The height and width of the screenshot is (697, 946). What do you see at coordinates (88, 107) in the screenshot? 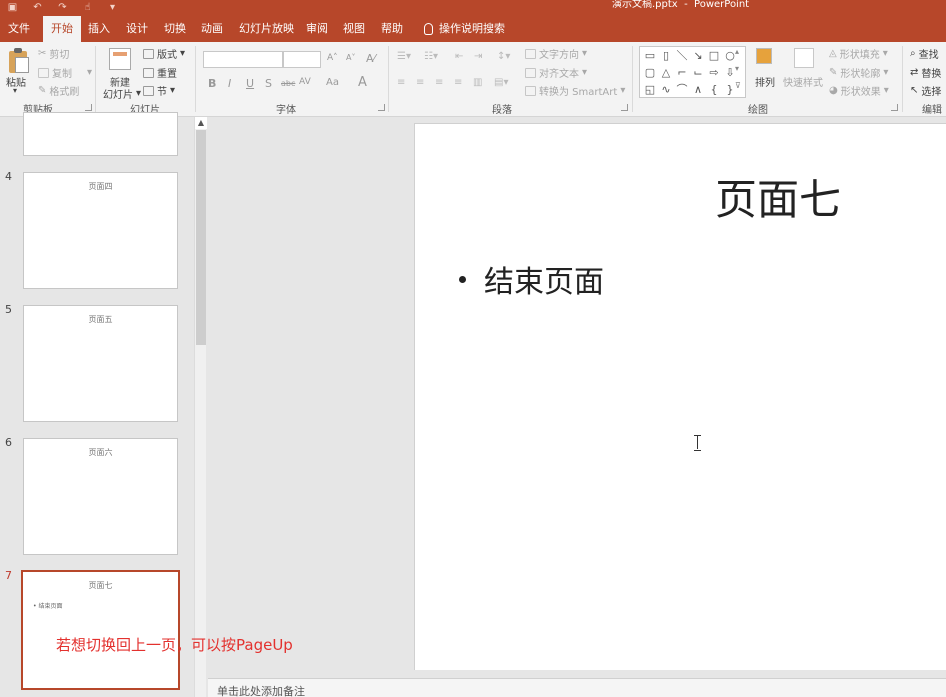
I see `clipboard-launcher-icon` at bounding box center [88, 107].